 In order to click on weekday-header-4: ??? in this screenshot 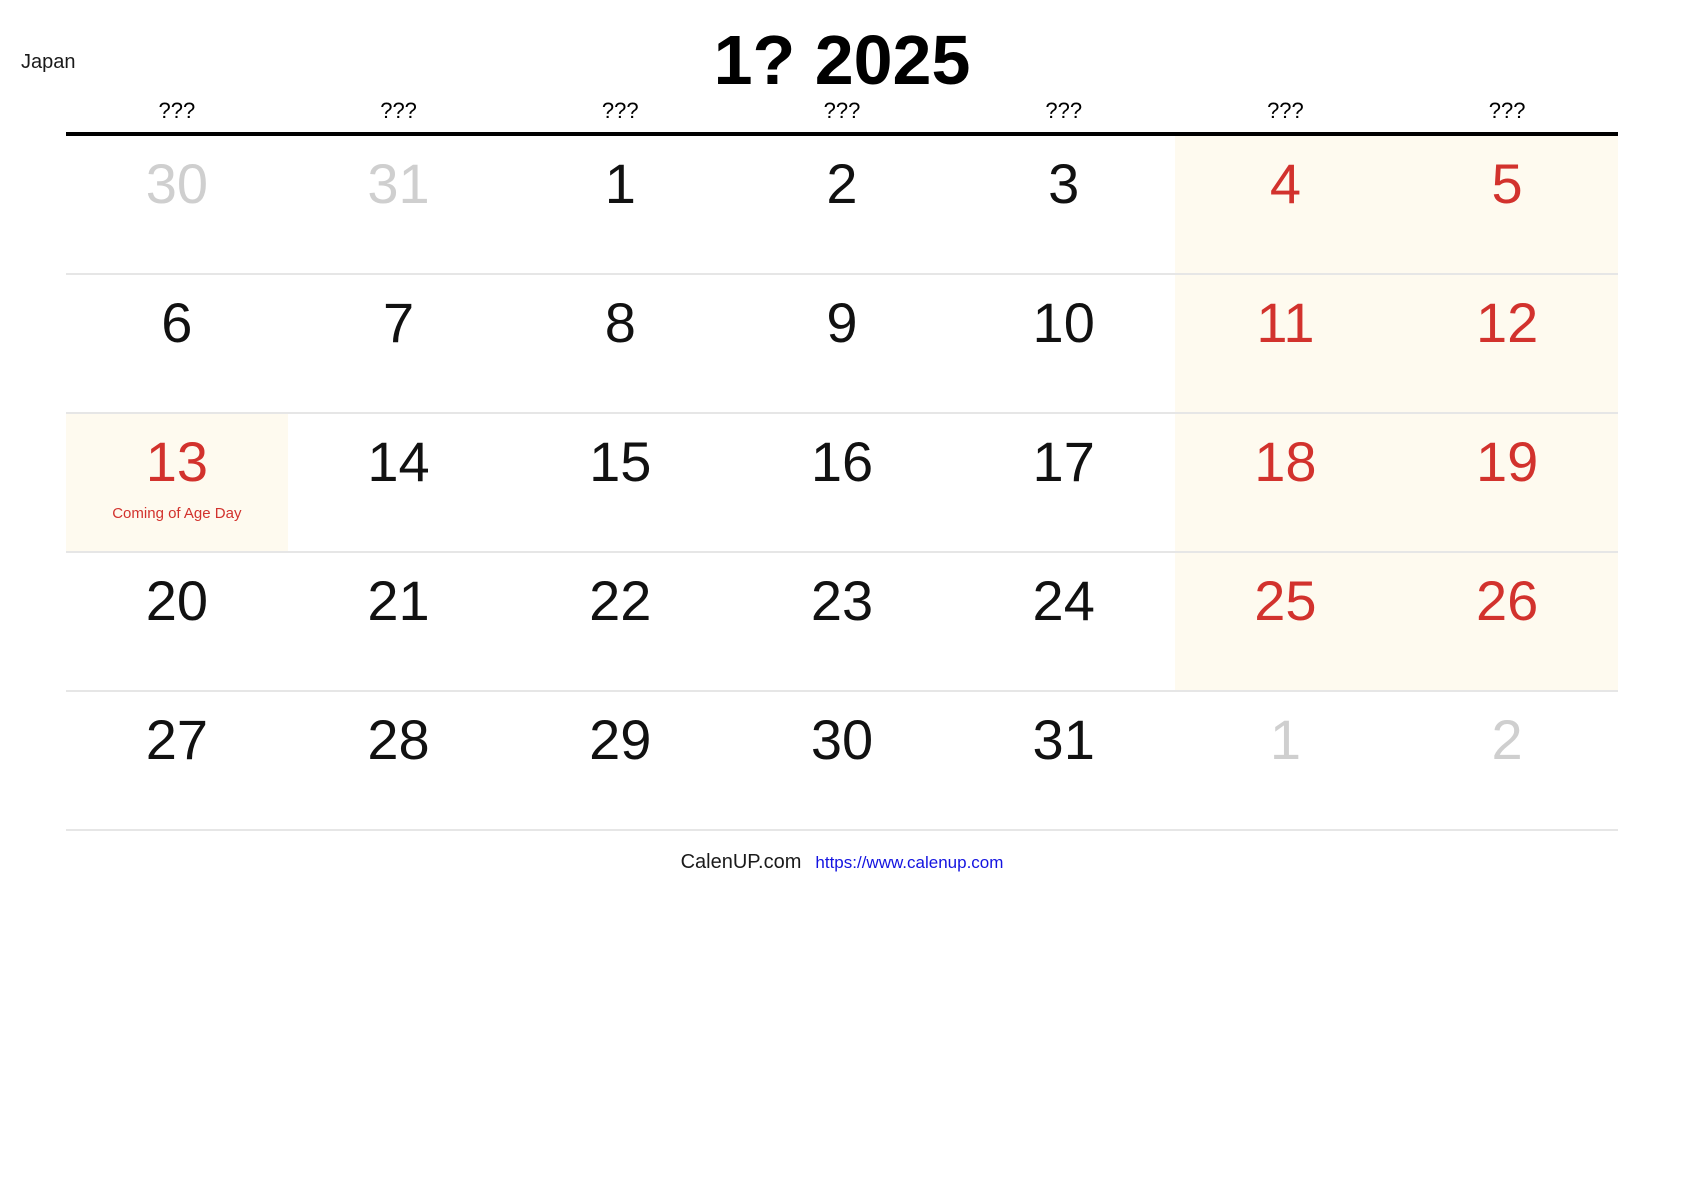, I will do `click(1064, 110)`.